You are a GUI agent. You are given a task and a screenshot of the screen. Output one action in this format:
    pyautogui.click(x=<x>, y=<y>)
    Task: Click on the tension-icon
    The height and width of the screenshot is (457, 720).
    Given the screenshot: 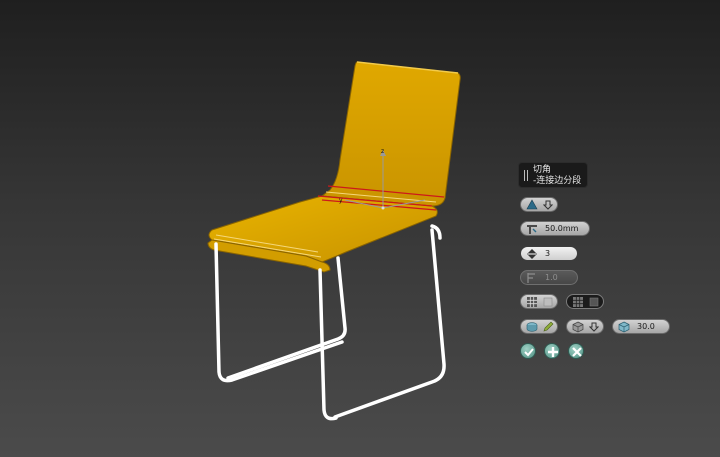 What is the action you would take?
    pyautogui.click(x=531, y=278)
    